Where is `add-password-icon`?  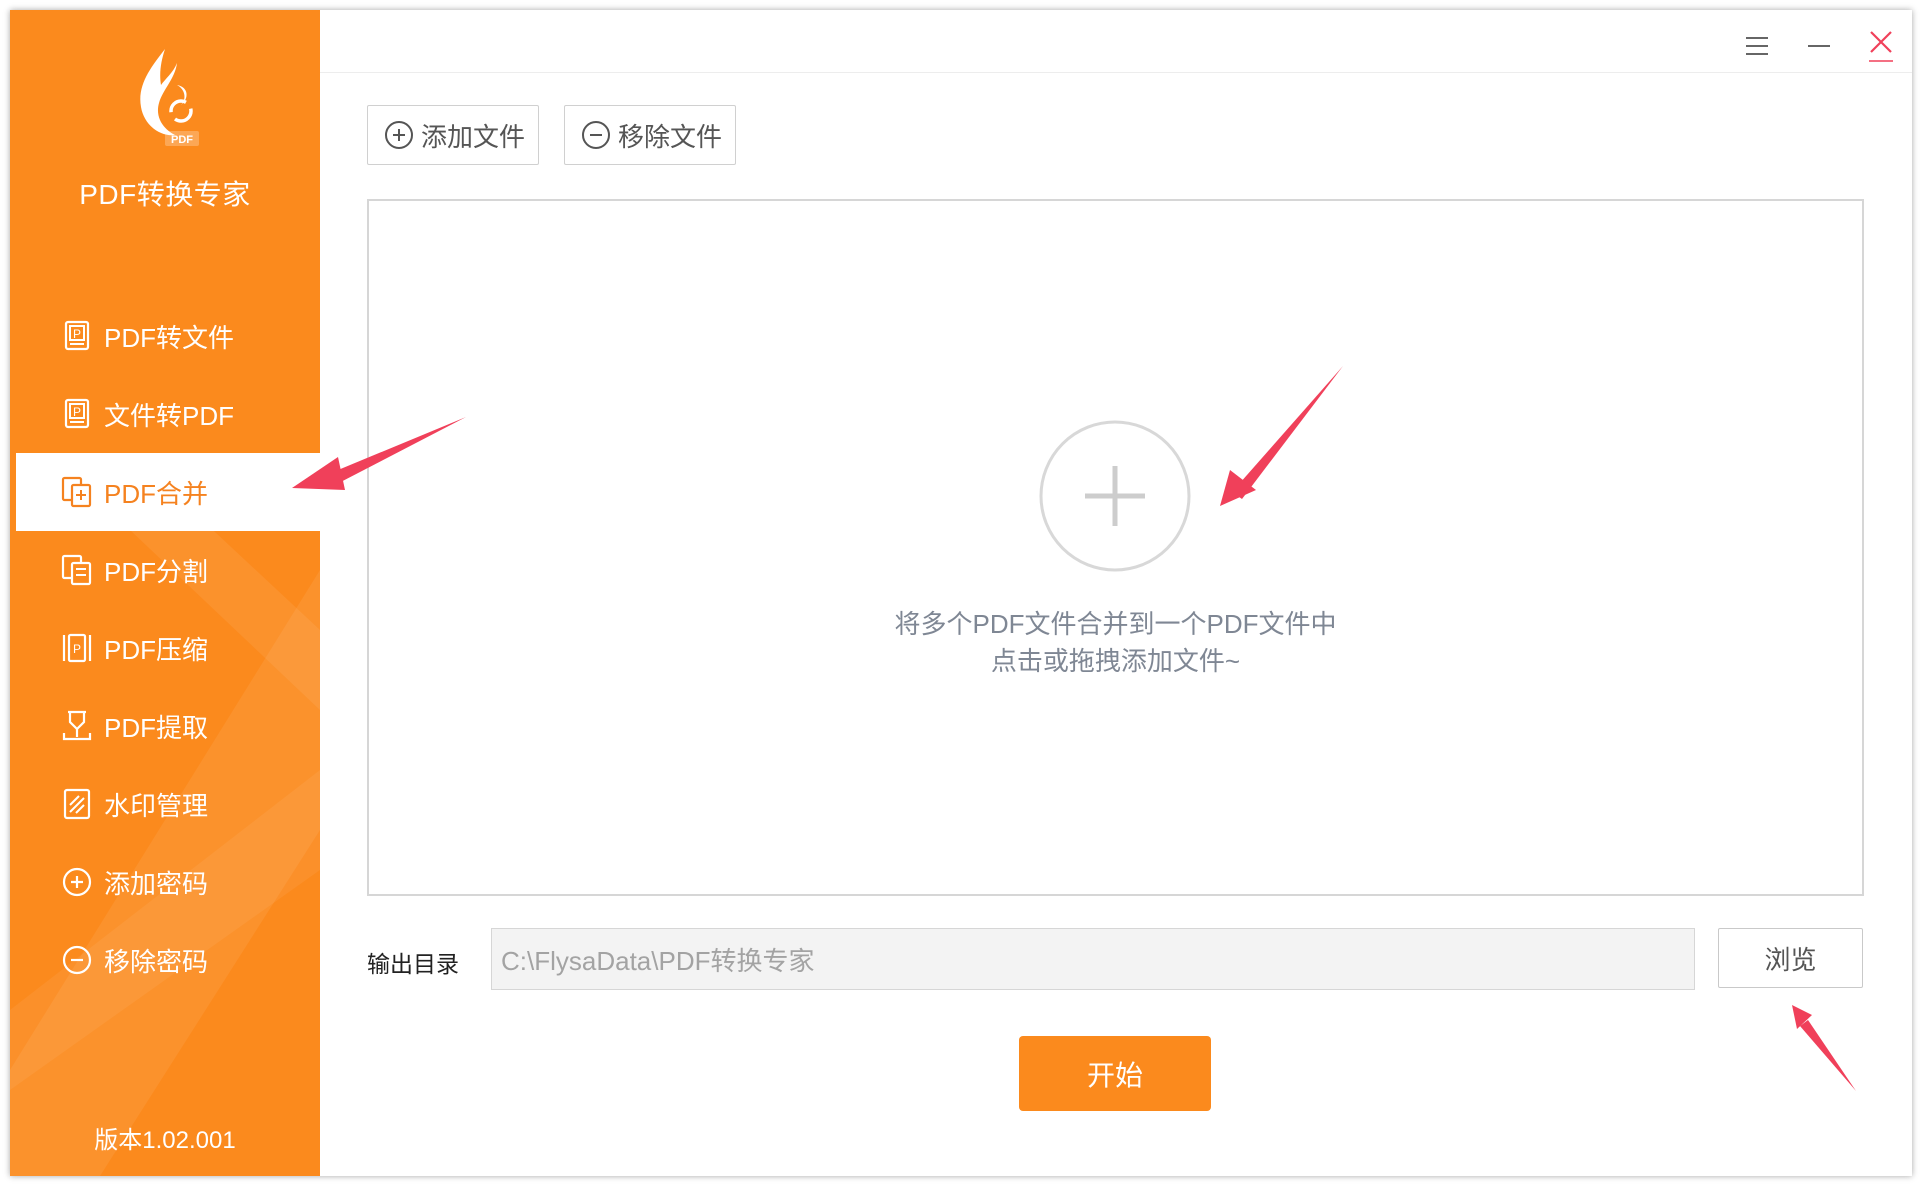 add-password-icon is located at coordinates (77, 882).